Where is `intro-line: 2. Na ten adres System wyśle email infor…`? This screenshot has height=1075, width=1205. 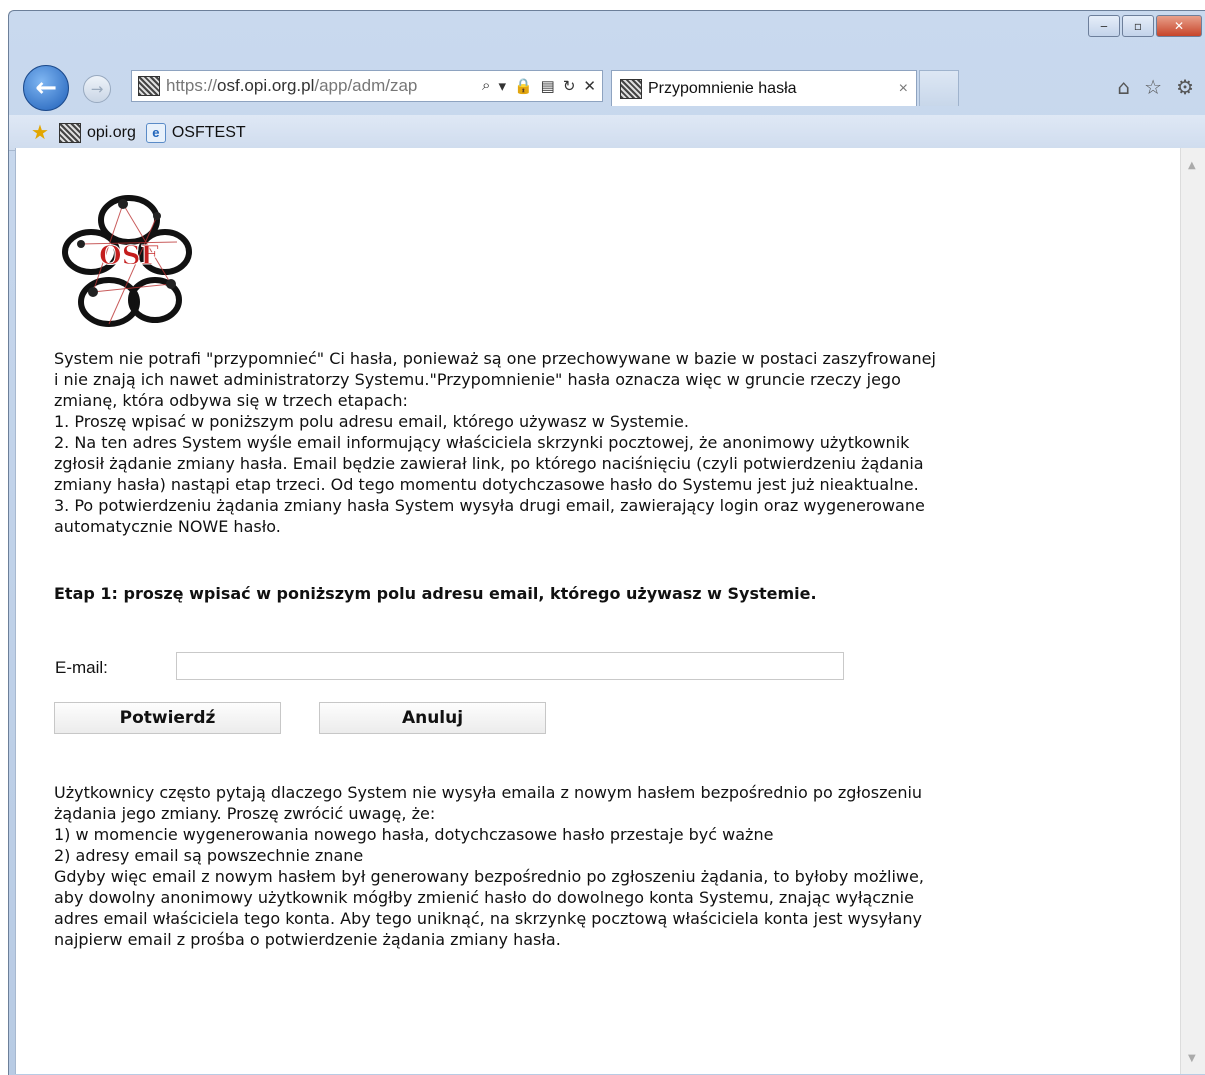 intro-line: 2. Na ten adres System wyśle email infor… is located at coordinates (482, 442).